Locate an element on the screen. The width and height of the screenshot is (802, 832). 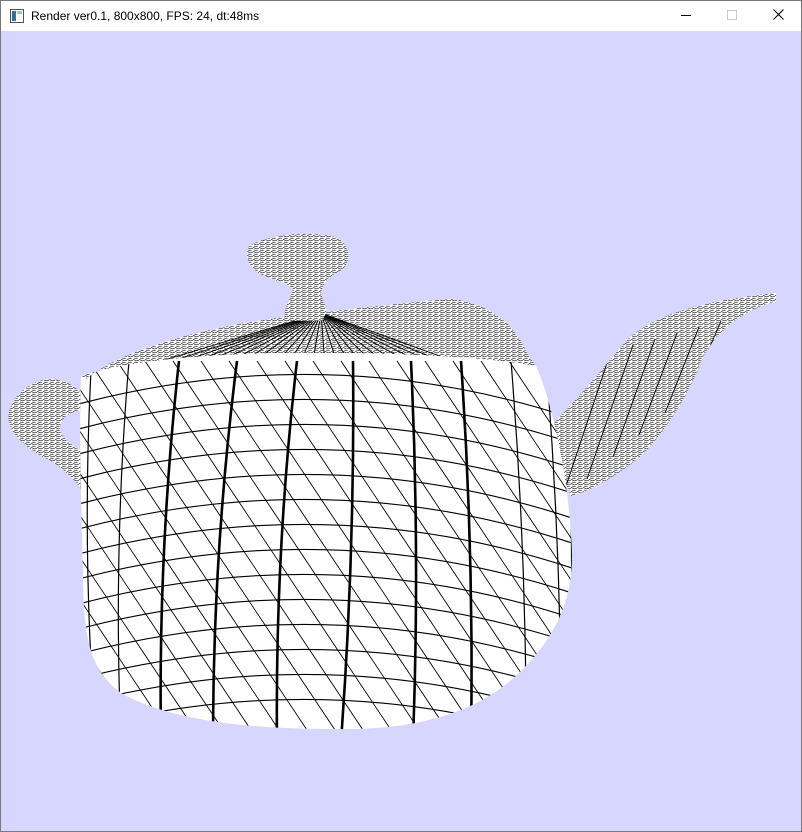
close-icon is located at coordinates (778, 16).